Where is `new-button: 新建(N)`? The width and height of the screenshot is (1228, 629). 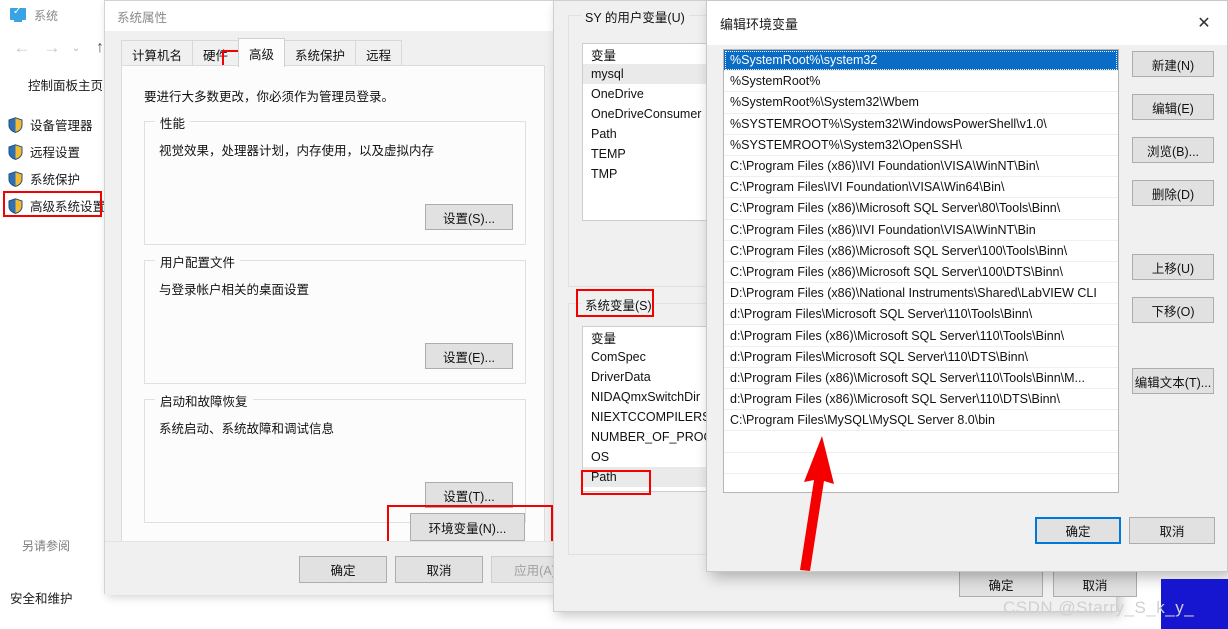
new-button: 新建(N) is located at coordinates (1173, 64).